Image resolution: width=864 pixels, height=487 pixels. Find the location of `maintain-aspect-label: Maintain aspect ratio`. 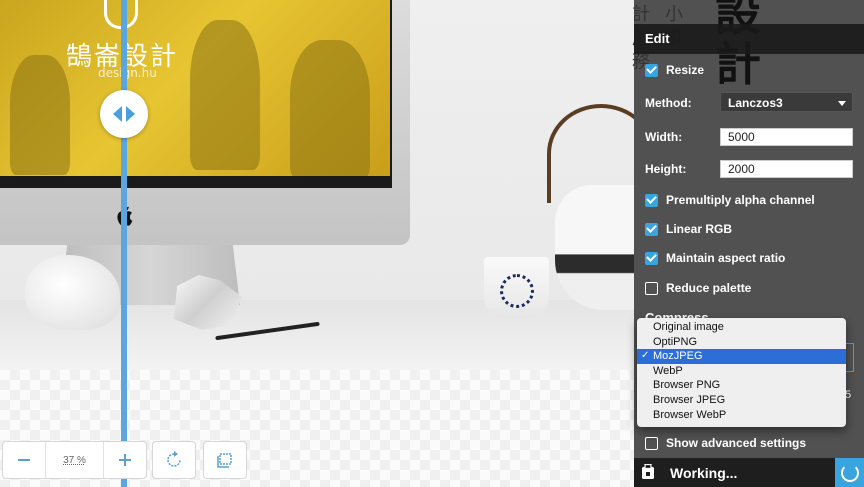

maintain-aspect-label: Maintain aspect ratio is located at coordinates (726, 258).